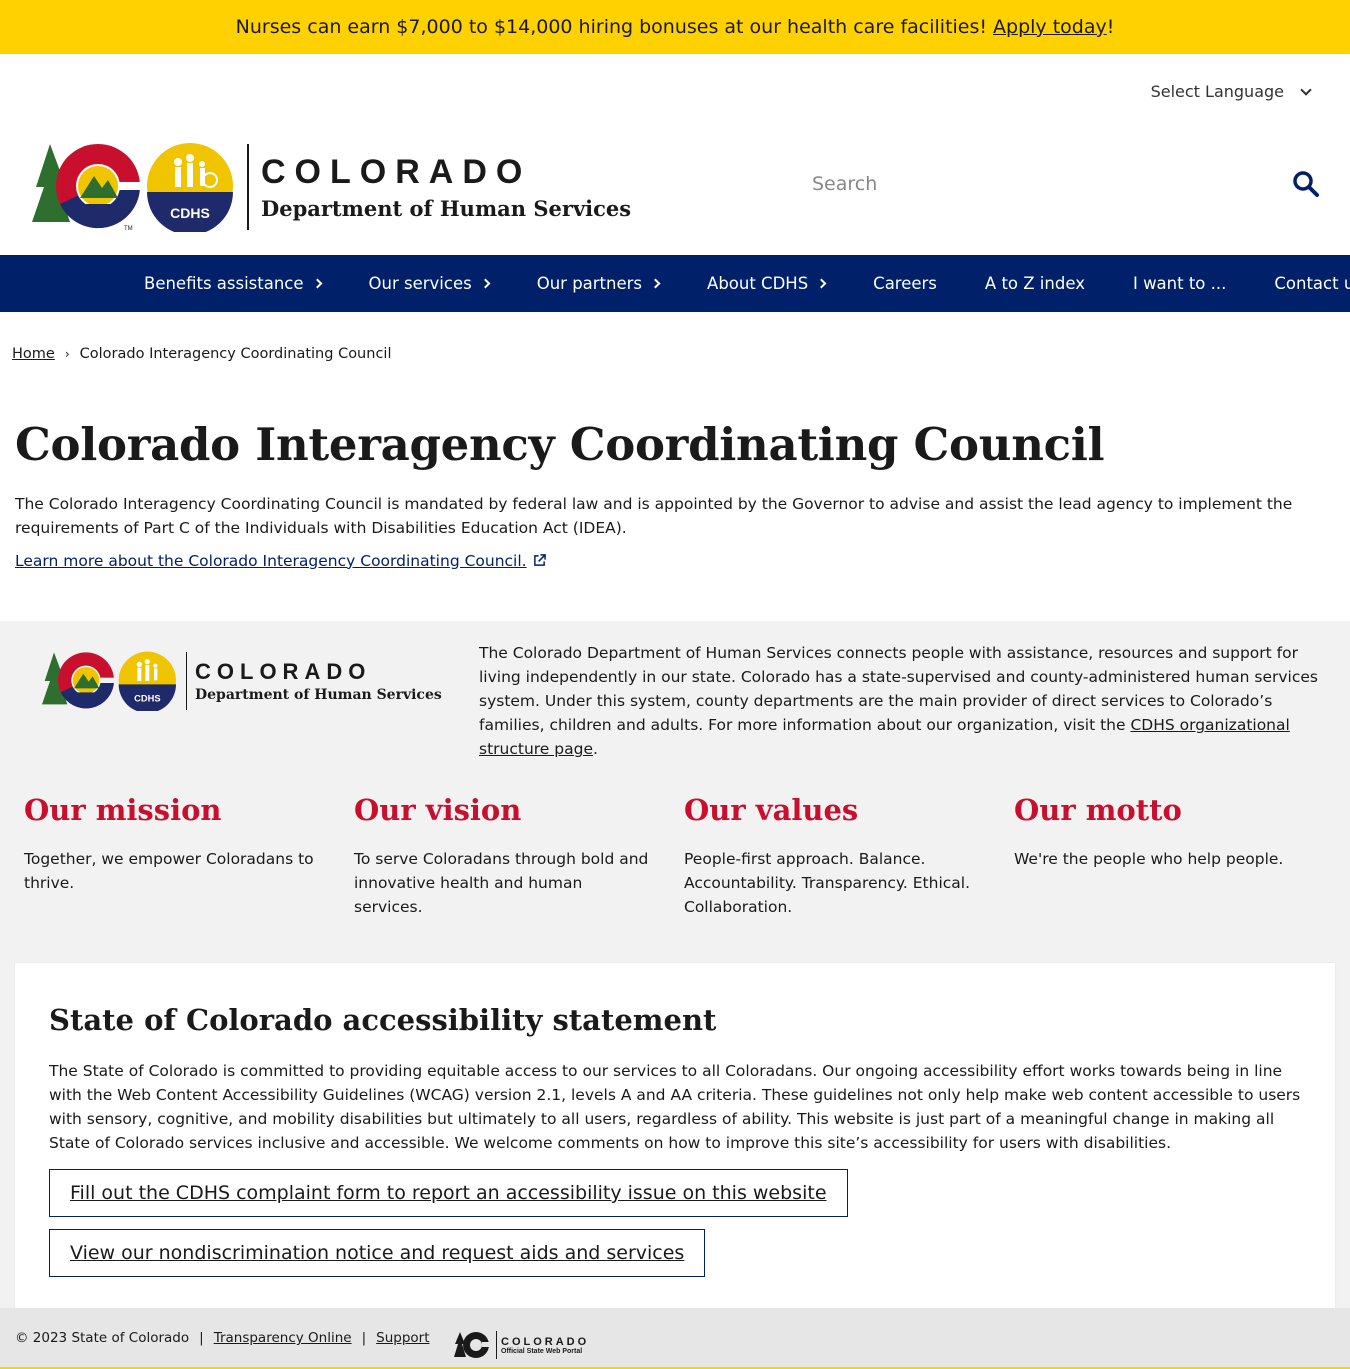 This screenshot has width=1350, height=1369. I want to click on copyright: © 2023 State of Colorado, so click(102, 1338).